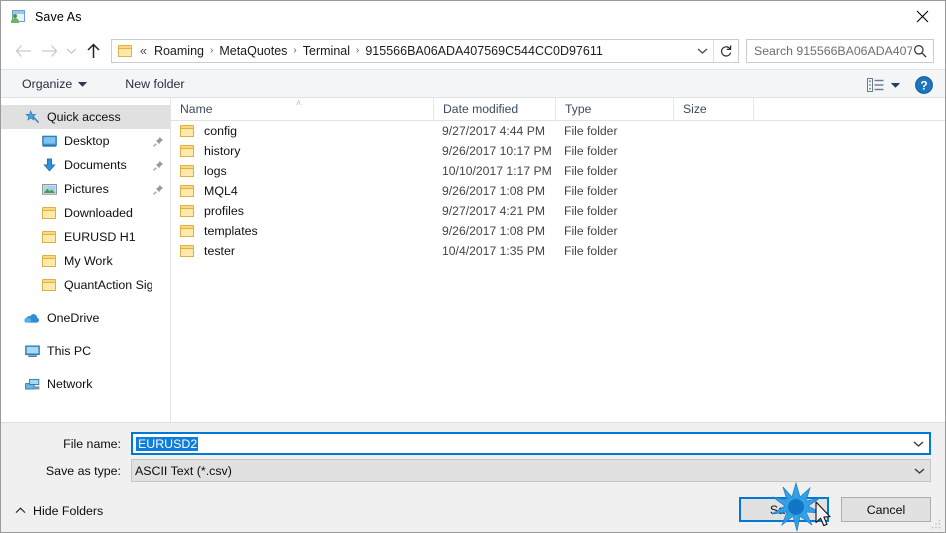 The image size is (946, 533). I want to click on column-headers: Name ˄ Date modified Type Size, so click(558, 109).